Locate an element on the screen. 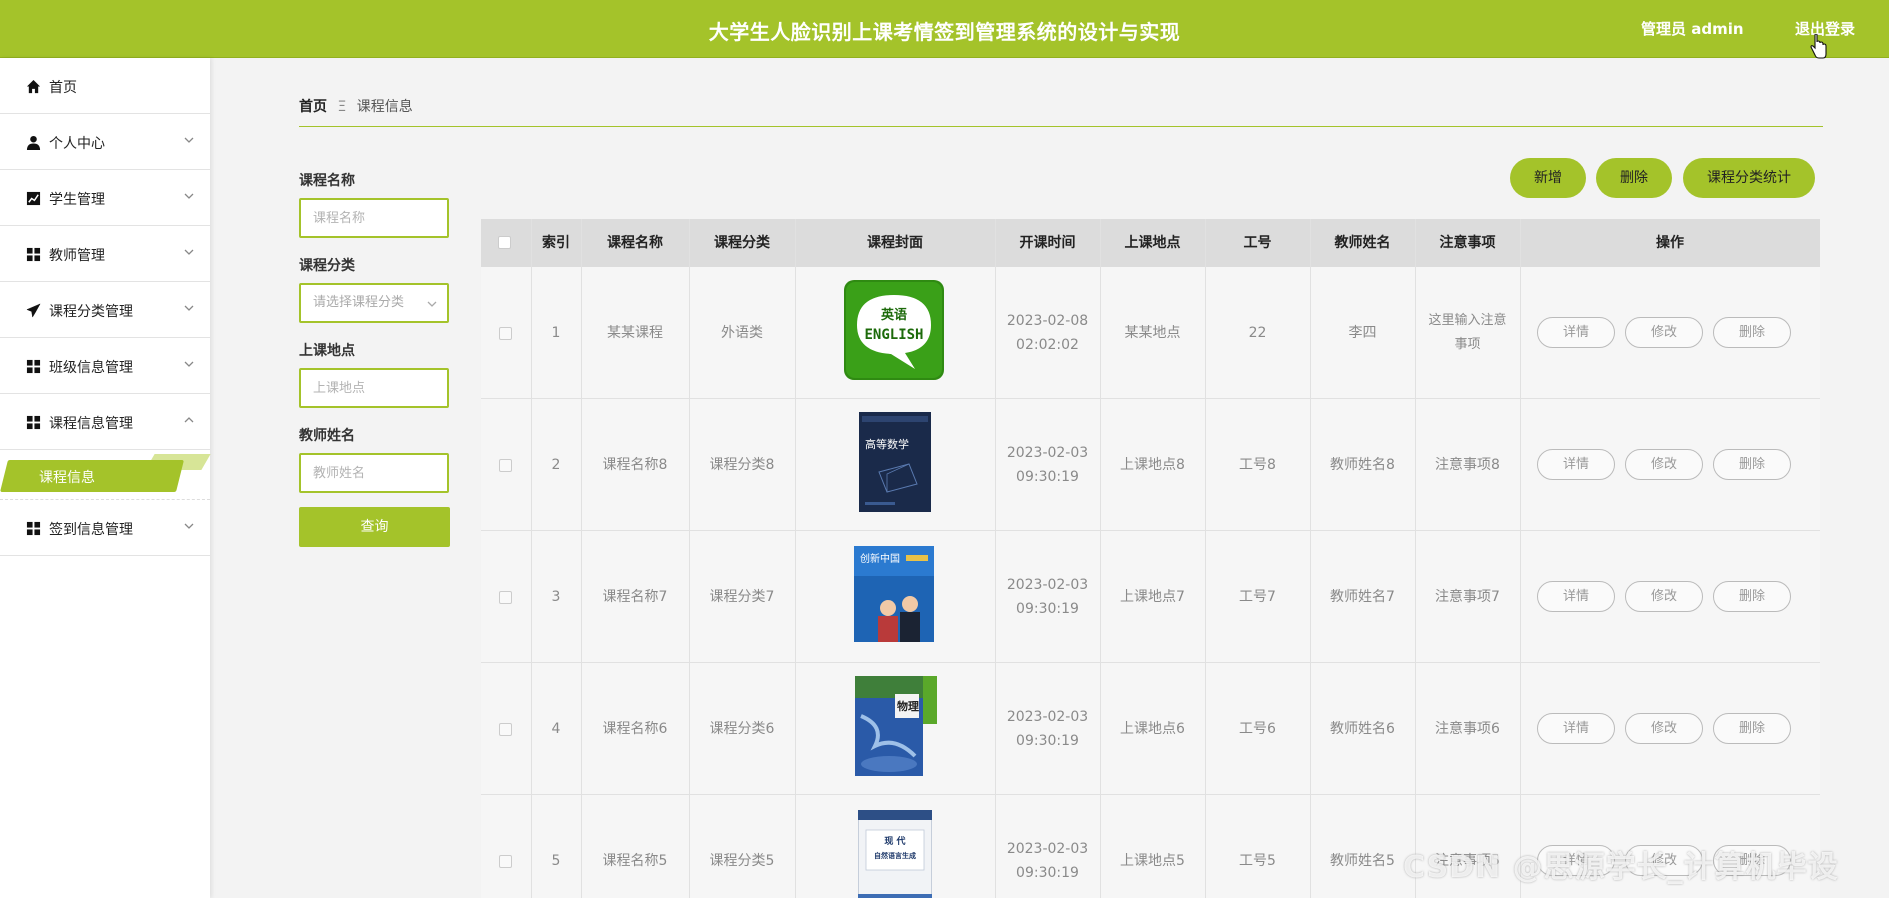 This screenshot has width=1889, height=898. cell-course-name: 某某课程 is located at coordinates (635, 333).